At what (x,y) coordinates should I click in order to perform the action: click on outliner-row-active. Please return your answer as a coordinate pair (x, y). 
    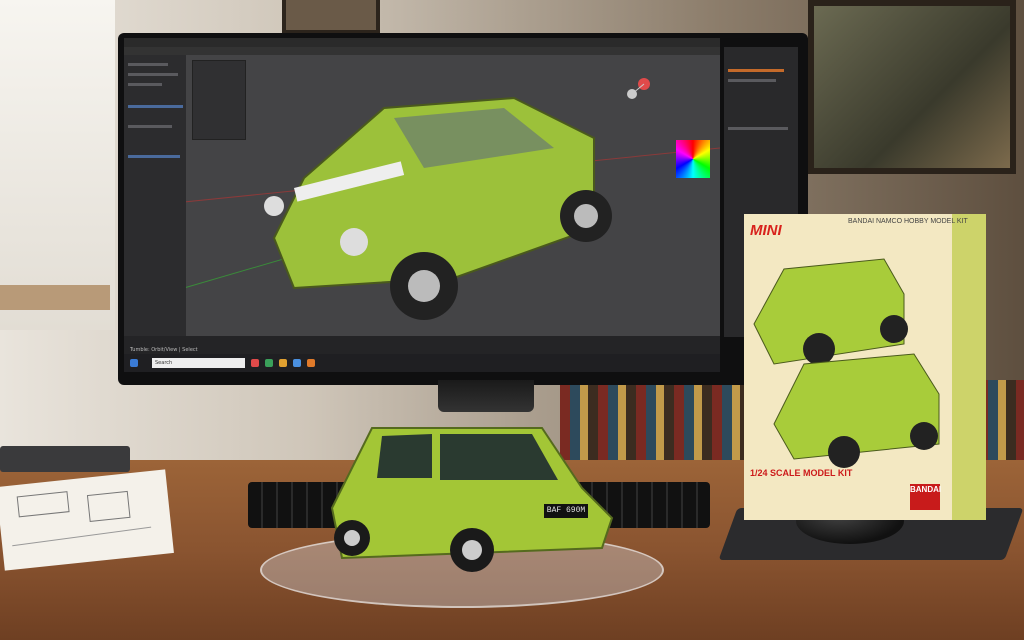
    Looking at the image, I should click on (756, 70).